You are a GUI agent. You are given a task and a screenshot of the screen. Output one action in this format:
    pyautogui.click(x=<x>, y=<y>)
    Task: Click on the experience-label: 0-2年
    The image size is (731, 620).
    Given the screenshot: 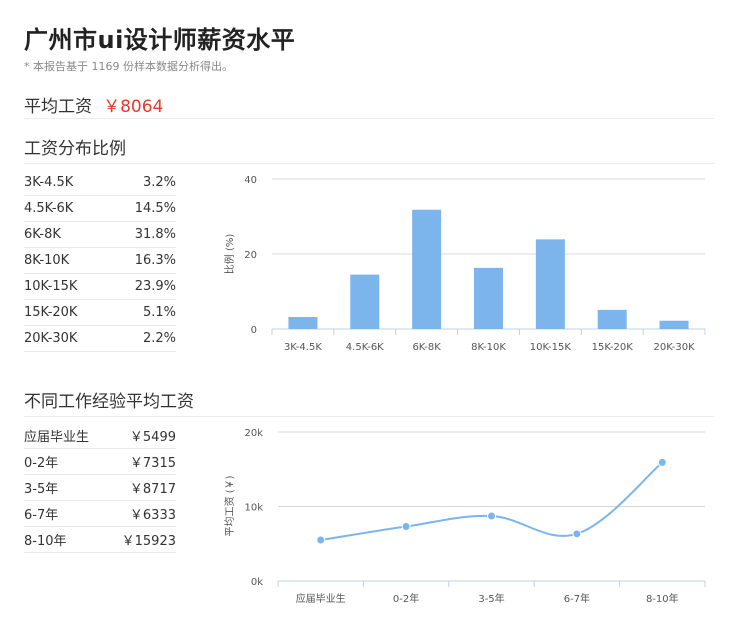 What is the action you would take?
    pyautogui.click(x=41, y=463)
    